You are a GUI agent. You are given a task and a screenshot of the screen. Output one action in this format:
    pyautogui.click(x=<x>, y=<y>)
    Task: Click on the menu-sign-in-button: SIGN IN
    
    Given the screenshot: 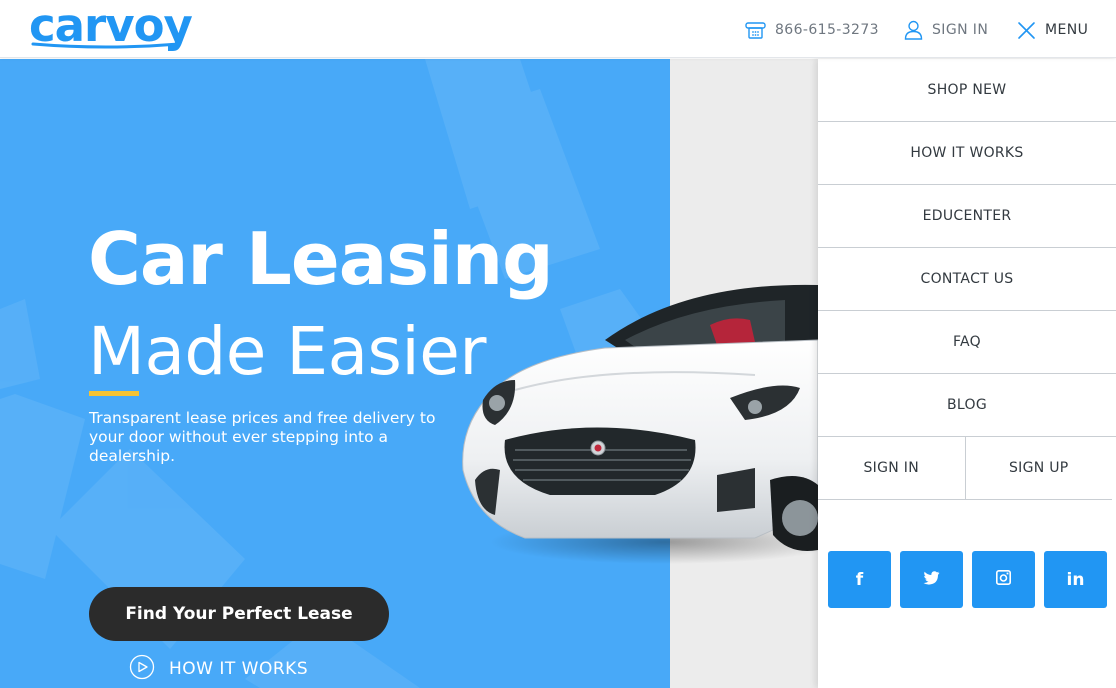 What is the action you would take?
    pyautogui.click(x=892, y=468)
    